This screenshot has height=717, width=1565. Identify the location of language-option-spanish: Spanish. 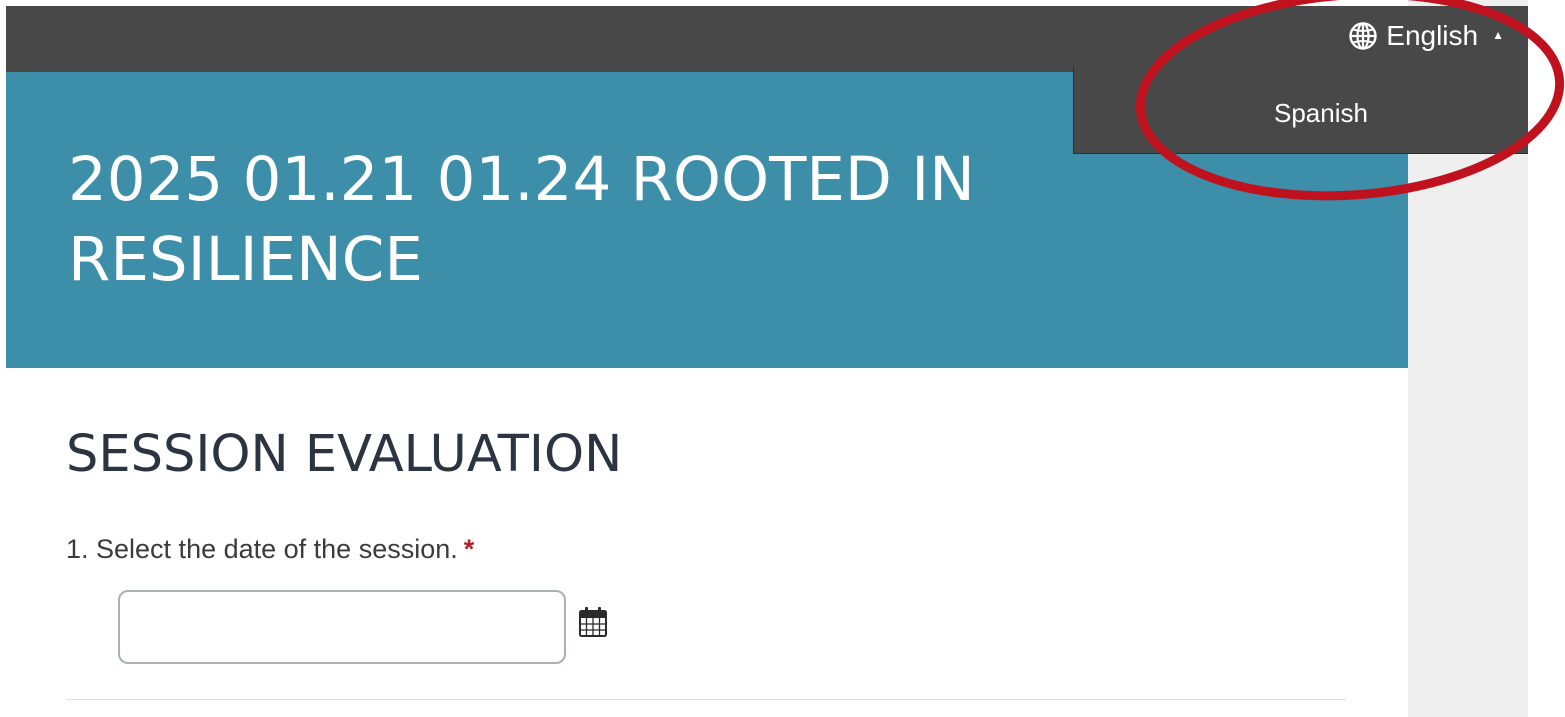
(1321, 113).